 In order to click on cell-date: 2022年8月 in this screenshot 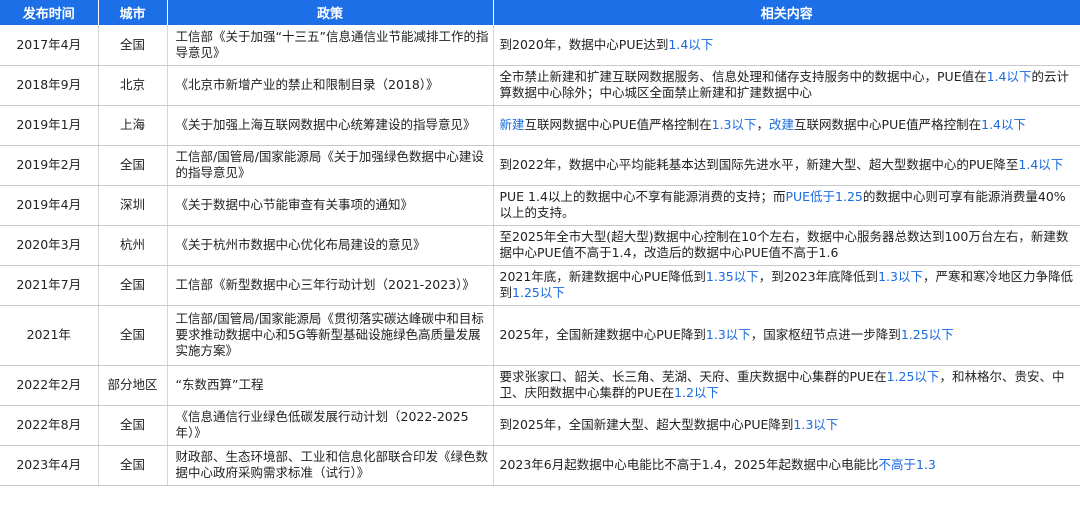, I will do `click(49, 425)`.